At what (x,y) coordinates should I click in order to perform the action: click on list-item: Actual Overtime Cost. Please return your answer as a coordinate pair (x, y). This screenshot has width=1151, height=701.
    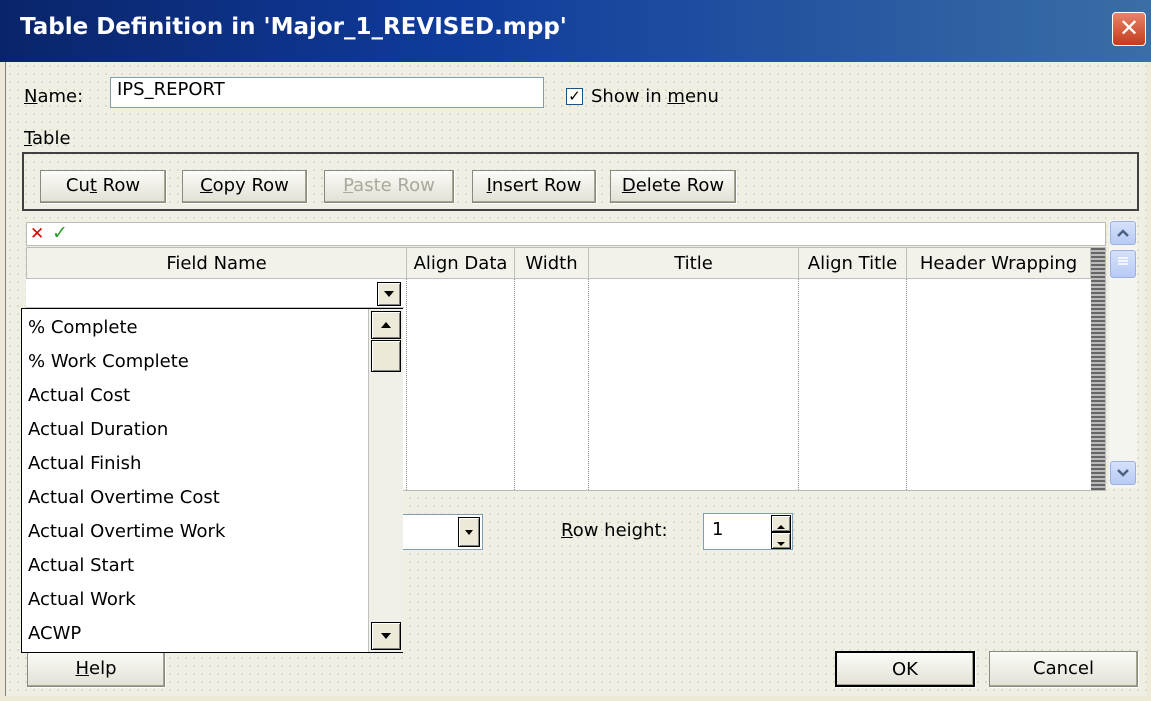
    Looking at the image, I should click on (124, 497).